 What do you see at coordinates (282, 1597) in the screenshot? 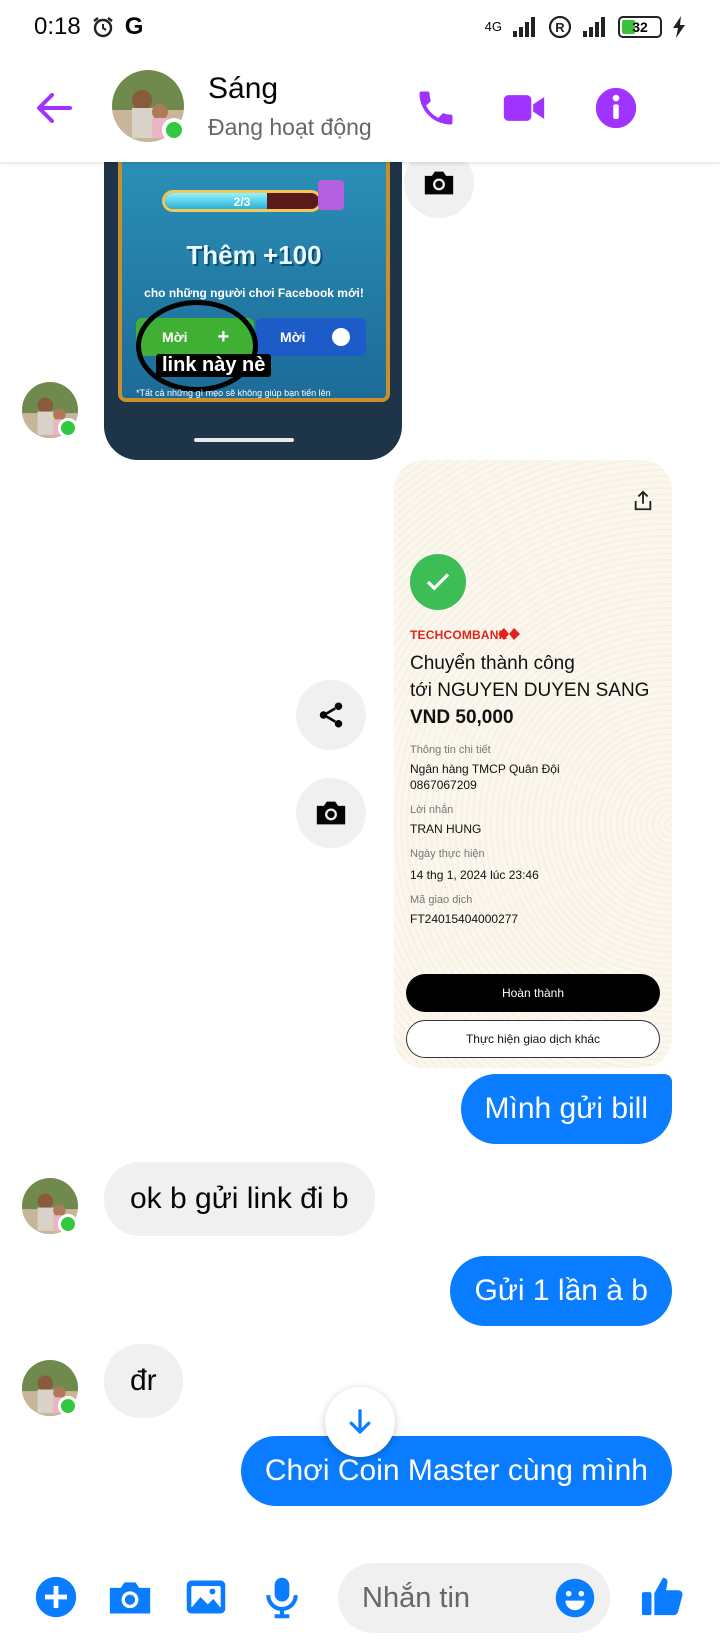
I see `microphone-icon` at bounding box center [282, 1597].